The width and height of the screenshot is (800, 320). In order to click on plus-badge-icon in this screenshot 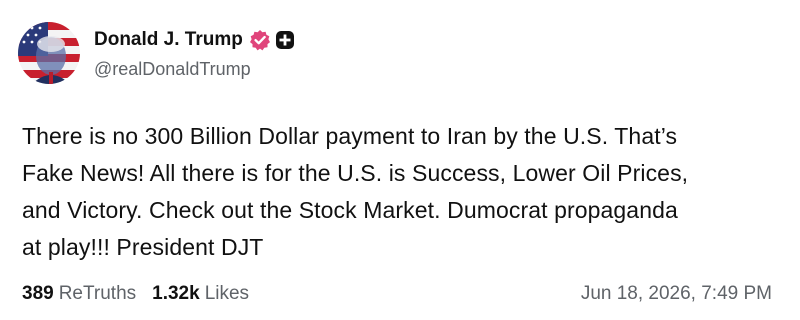, I will do `click(285, 40)`.